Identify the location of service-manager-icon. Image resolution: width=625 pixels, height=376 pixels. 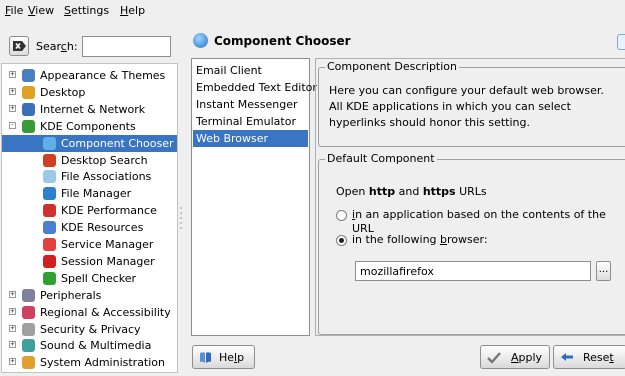
(49, 244).